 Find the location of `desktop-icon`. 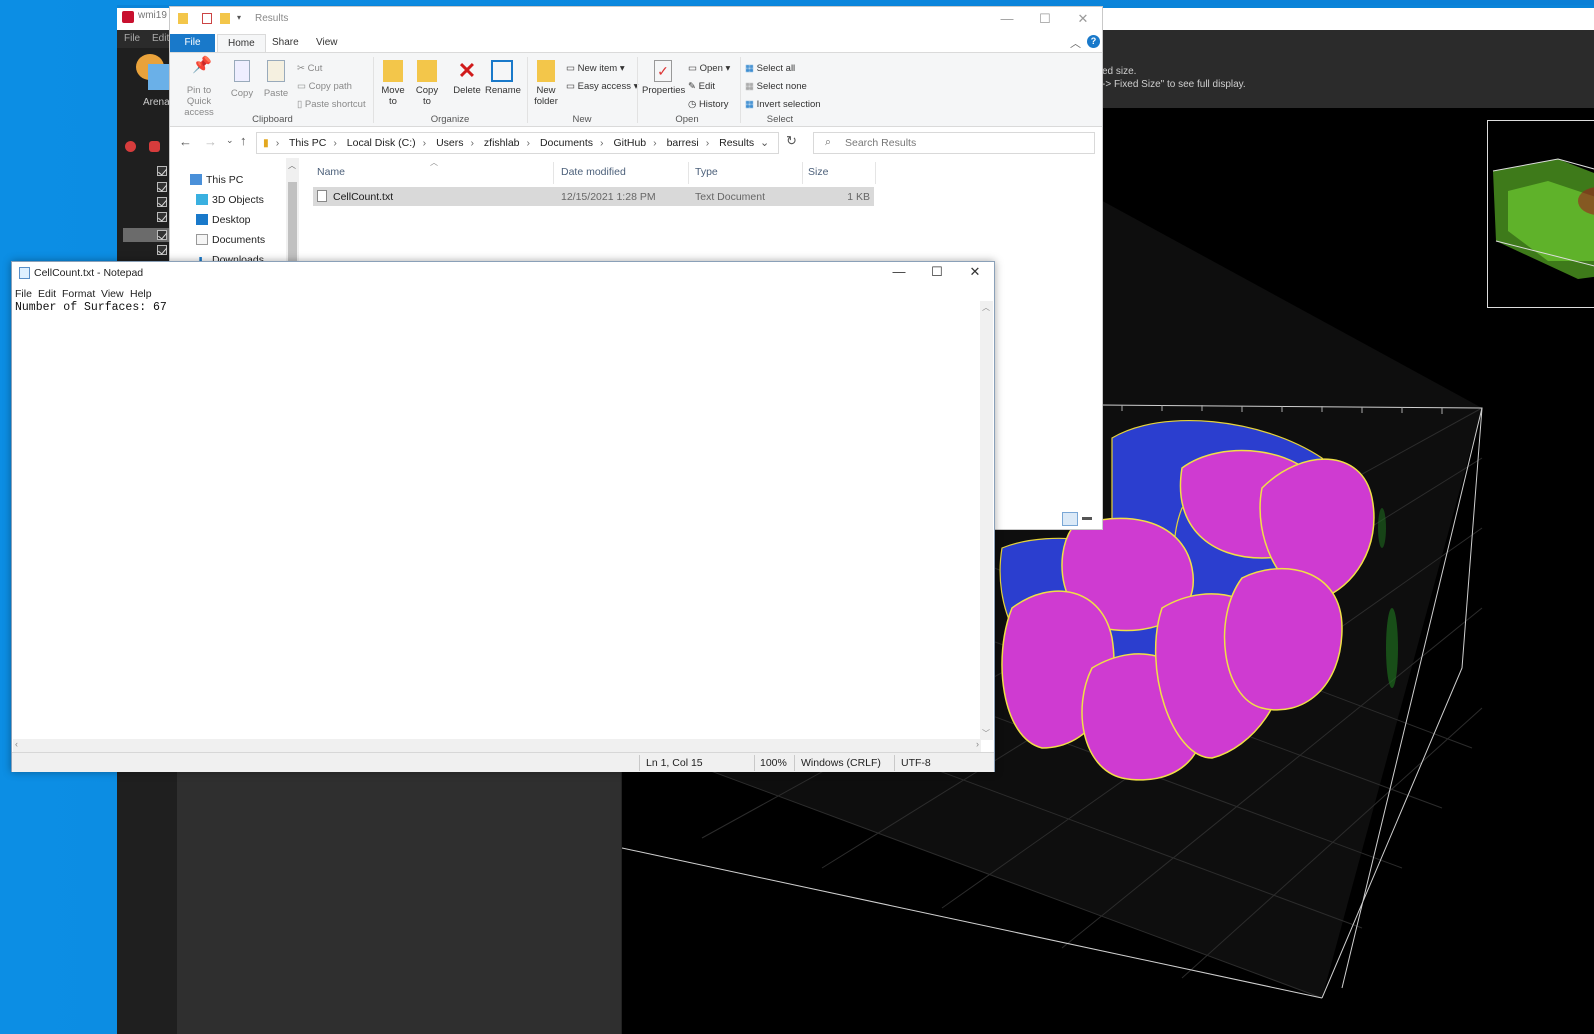

desktop-icon is located at coordinates (202, 219).